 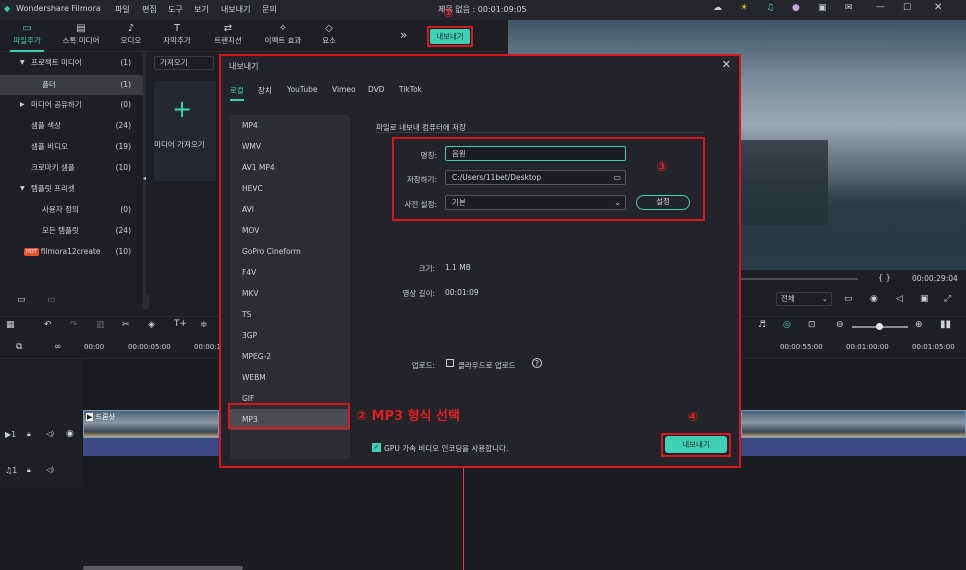 I want to click on library-item-custom: 사용자 정의 (0), so click(x=71, y=210).